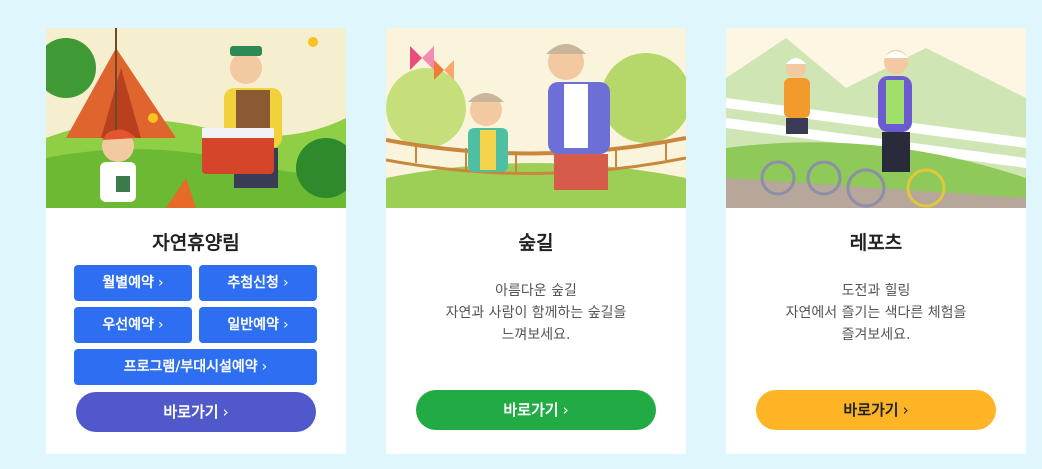 This screenshot has height=469, width=1042. I want to click on priority-reservation-button: 우선예약 ›, so click(133, 325).